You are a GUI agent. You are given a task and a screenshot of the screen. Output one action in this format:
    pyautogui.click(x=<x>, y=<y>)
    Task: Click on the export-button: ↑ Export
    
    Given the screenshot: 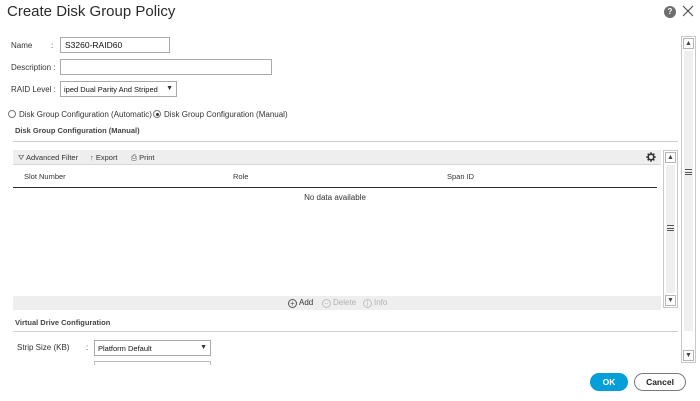 What is the action you would take?
    pyautogui.click(x=104, y=157)
    